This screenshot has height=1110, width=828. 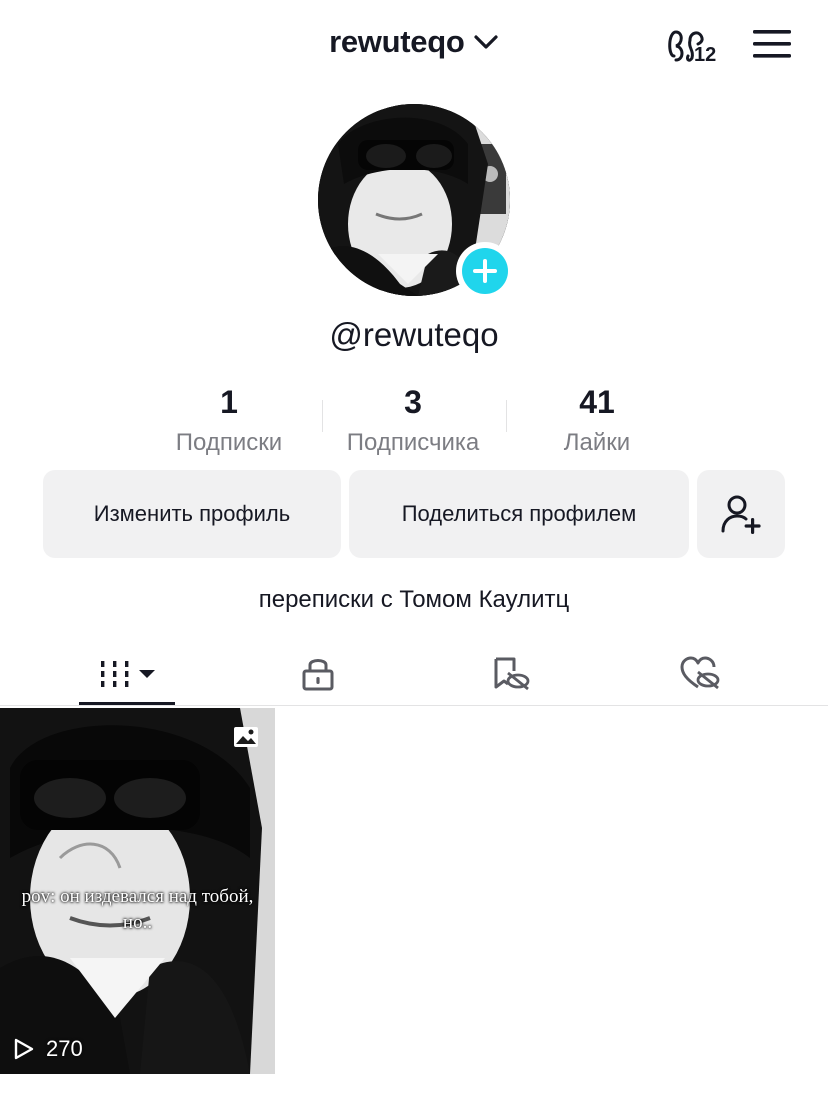 I want to click on caption-line-2: но.., so click(x=137, y=922).